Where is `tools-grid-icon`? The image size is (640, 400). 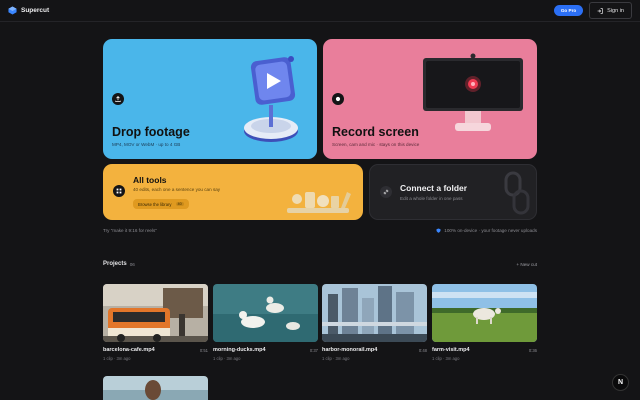
tools-grid-icon is located at coordinates (119, 191).